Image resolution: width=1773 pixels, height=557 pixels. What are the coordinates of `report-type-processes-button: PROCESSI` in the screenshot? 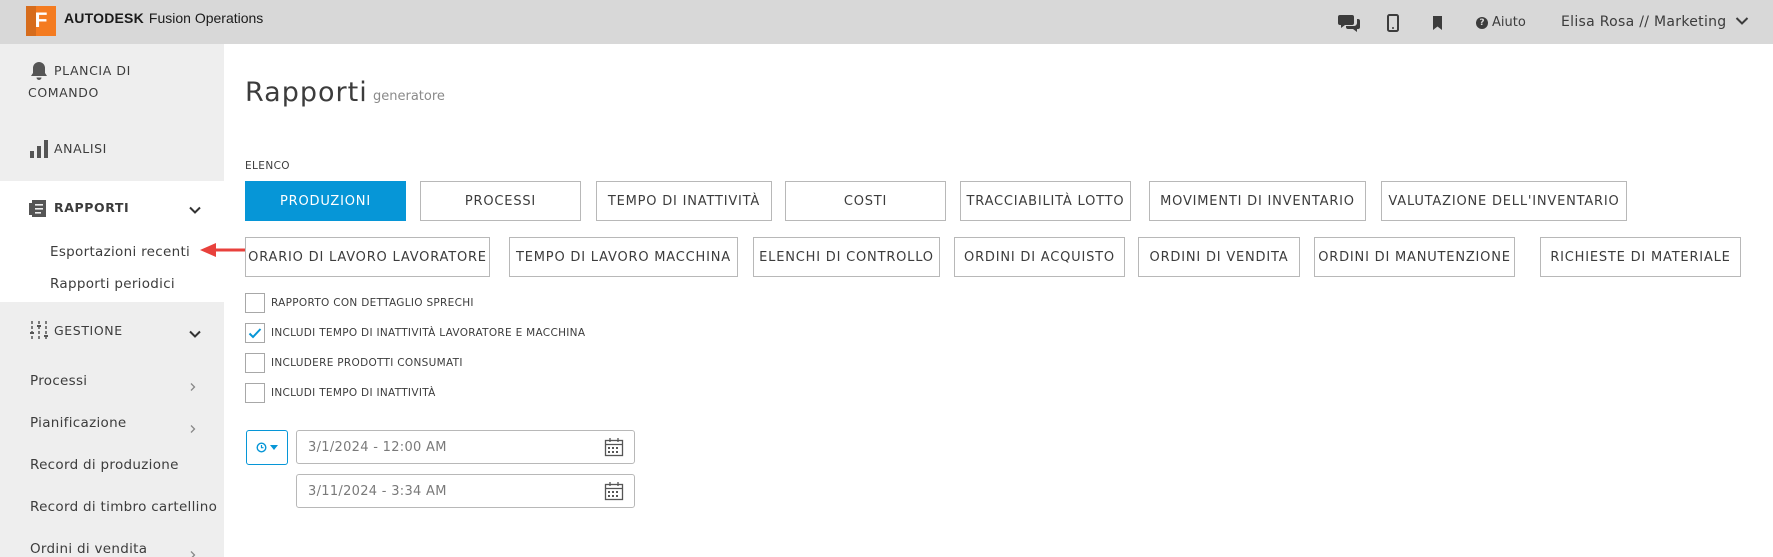 It's located at (500, 201).